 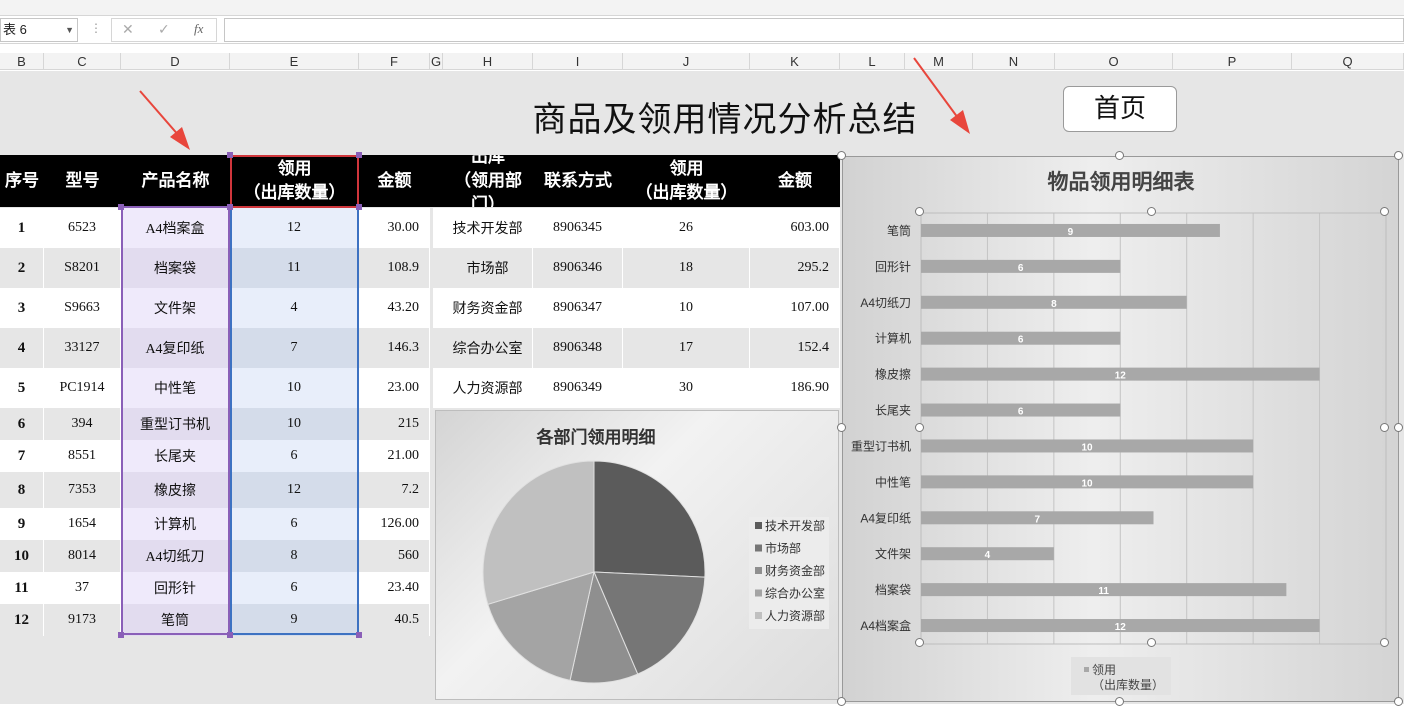 What do you see at coordinates (82, 228) in the screenshot?
I see `table-cell: 6523` at bounding box center [82, 228].